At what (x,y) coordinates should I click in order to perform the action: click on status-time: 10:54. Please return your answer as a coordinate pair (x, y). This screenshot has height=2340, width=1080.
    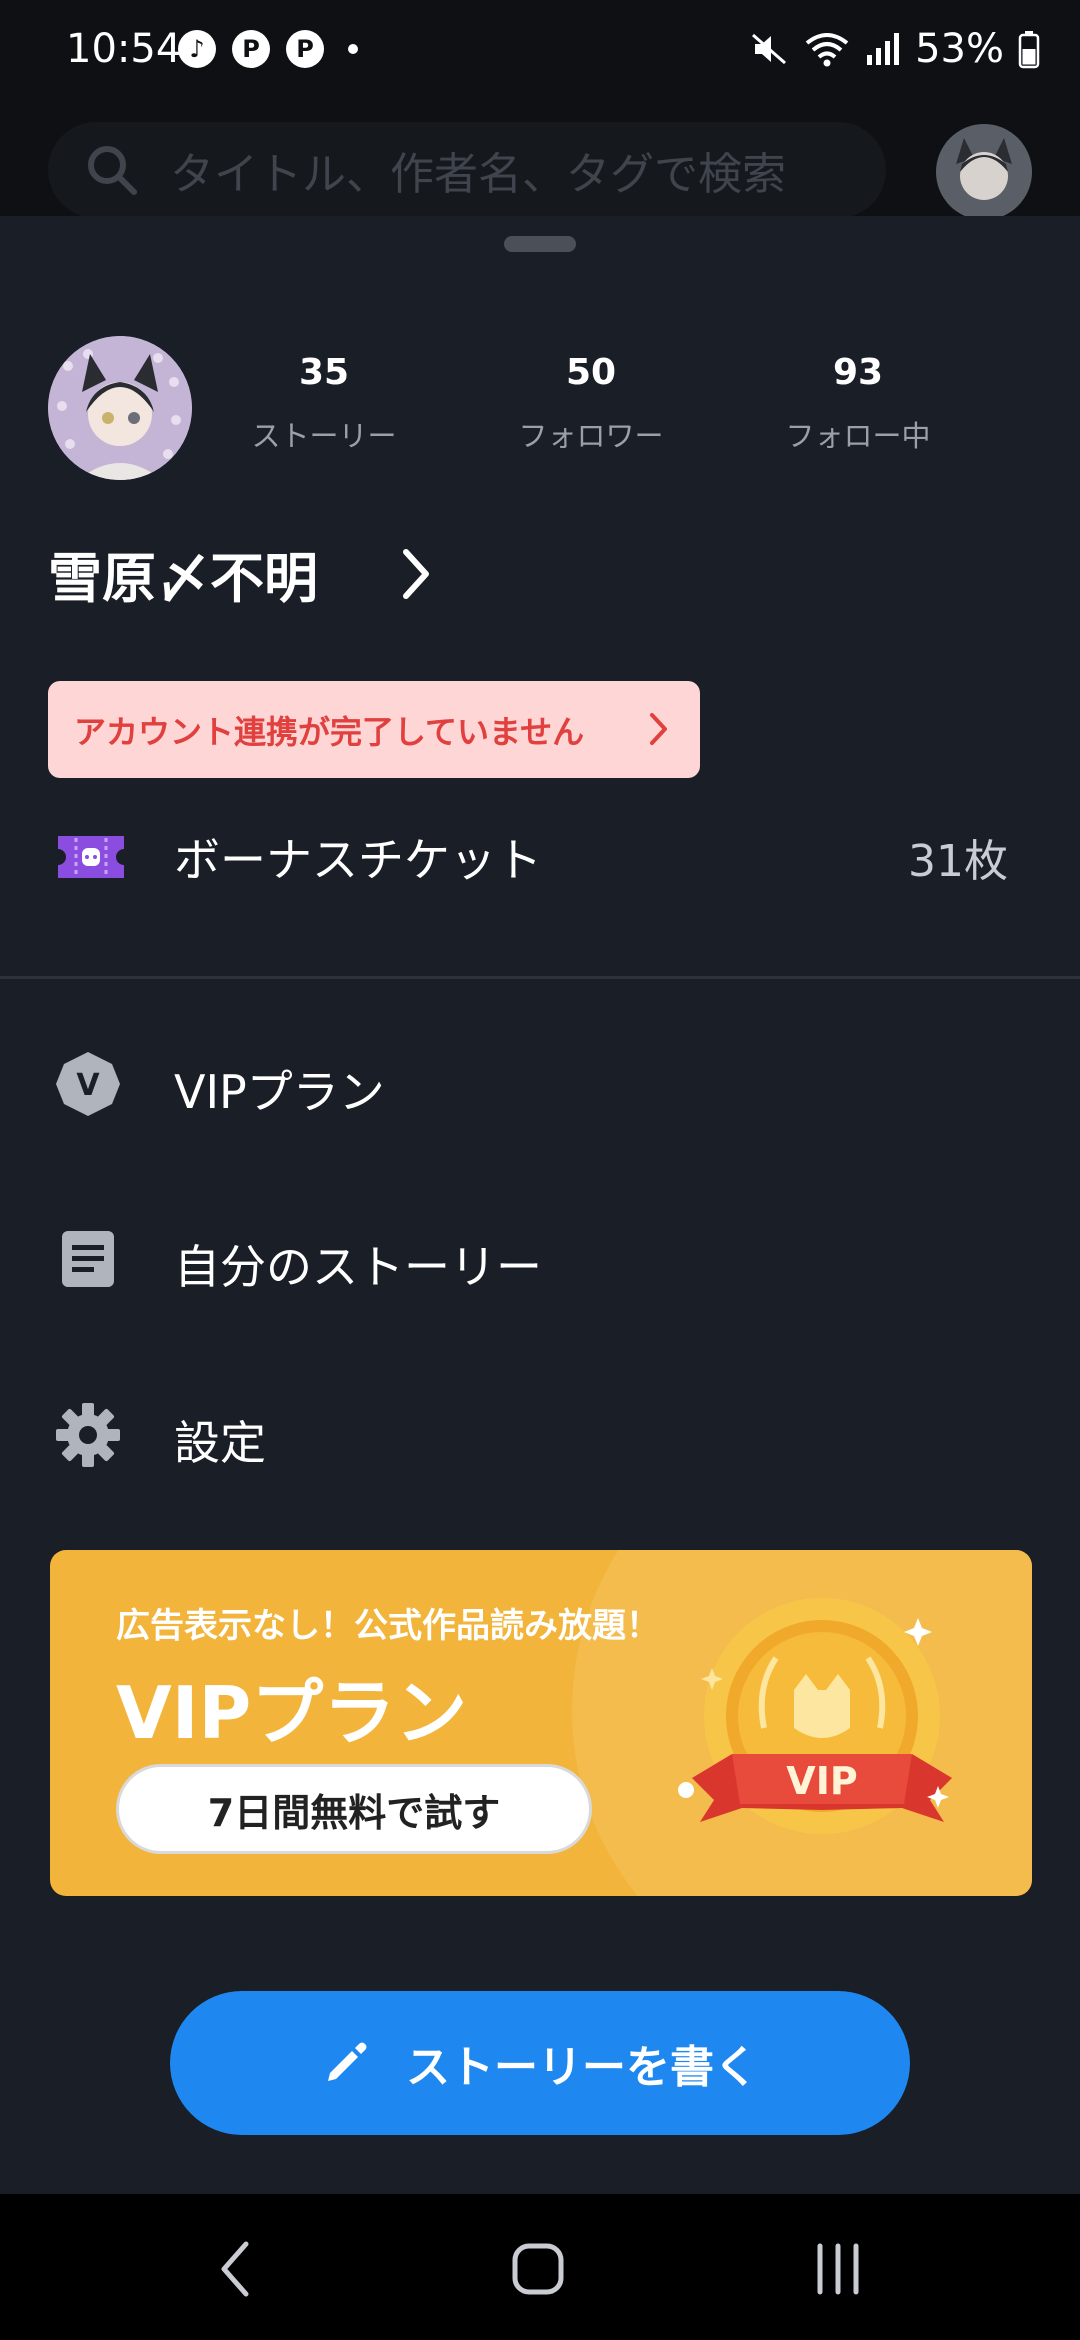
    Looking at the image, I should click on (124, 49).